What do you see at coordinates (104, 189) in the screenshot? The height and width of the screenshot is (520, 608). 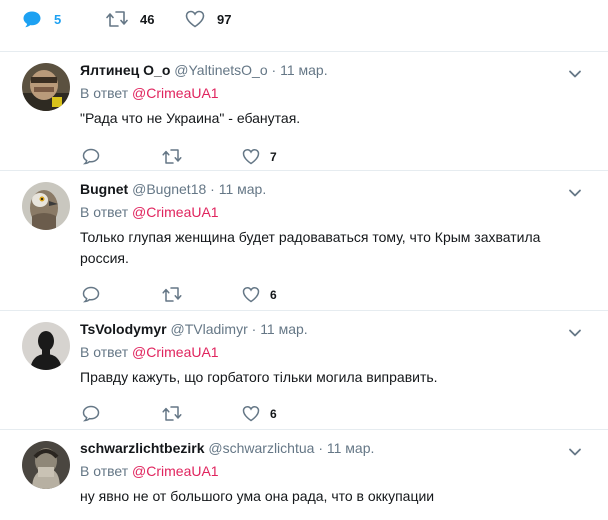 I see `user-name: Bugnet` at bounding box center [104, 189].